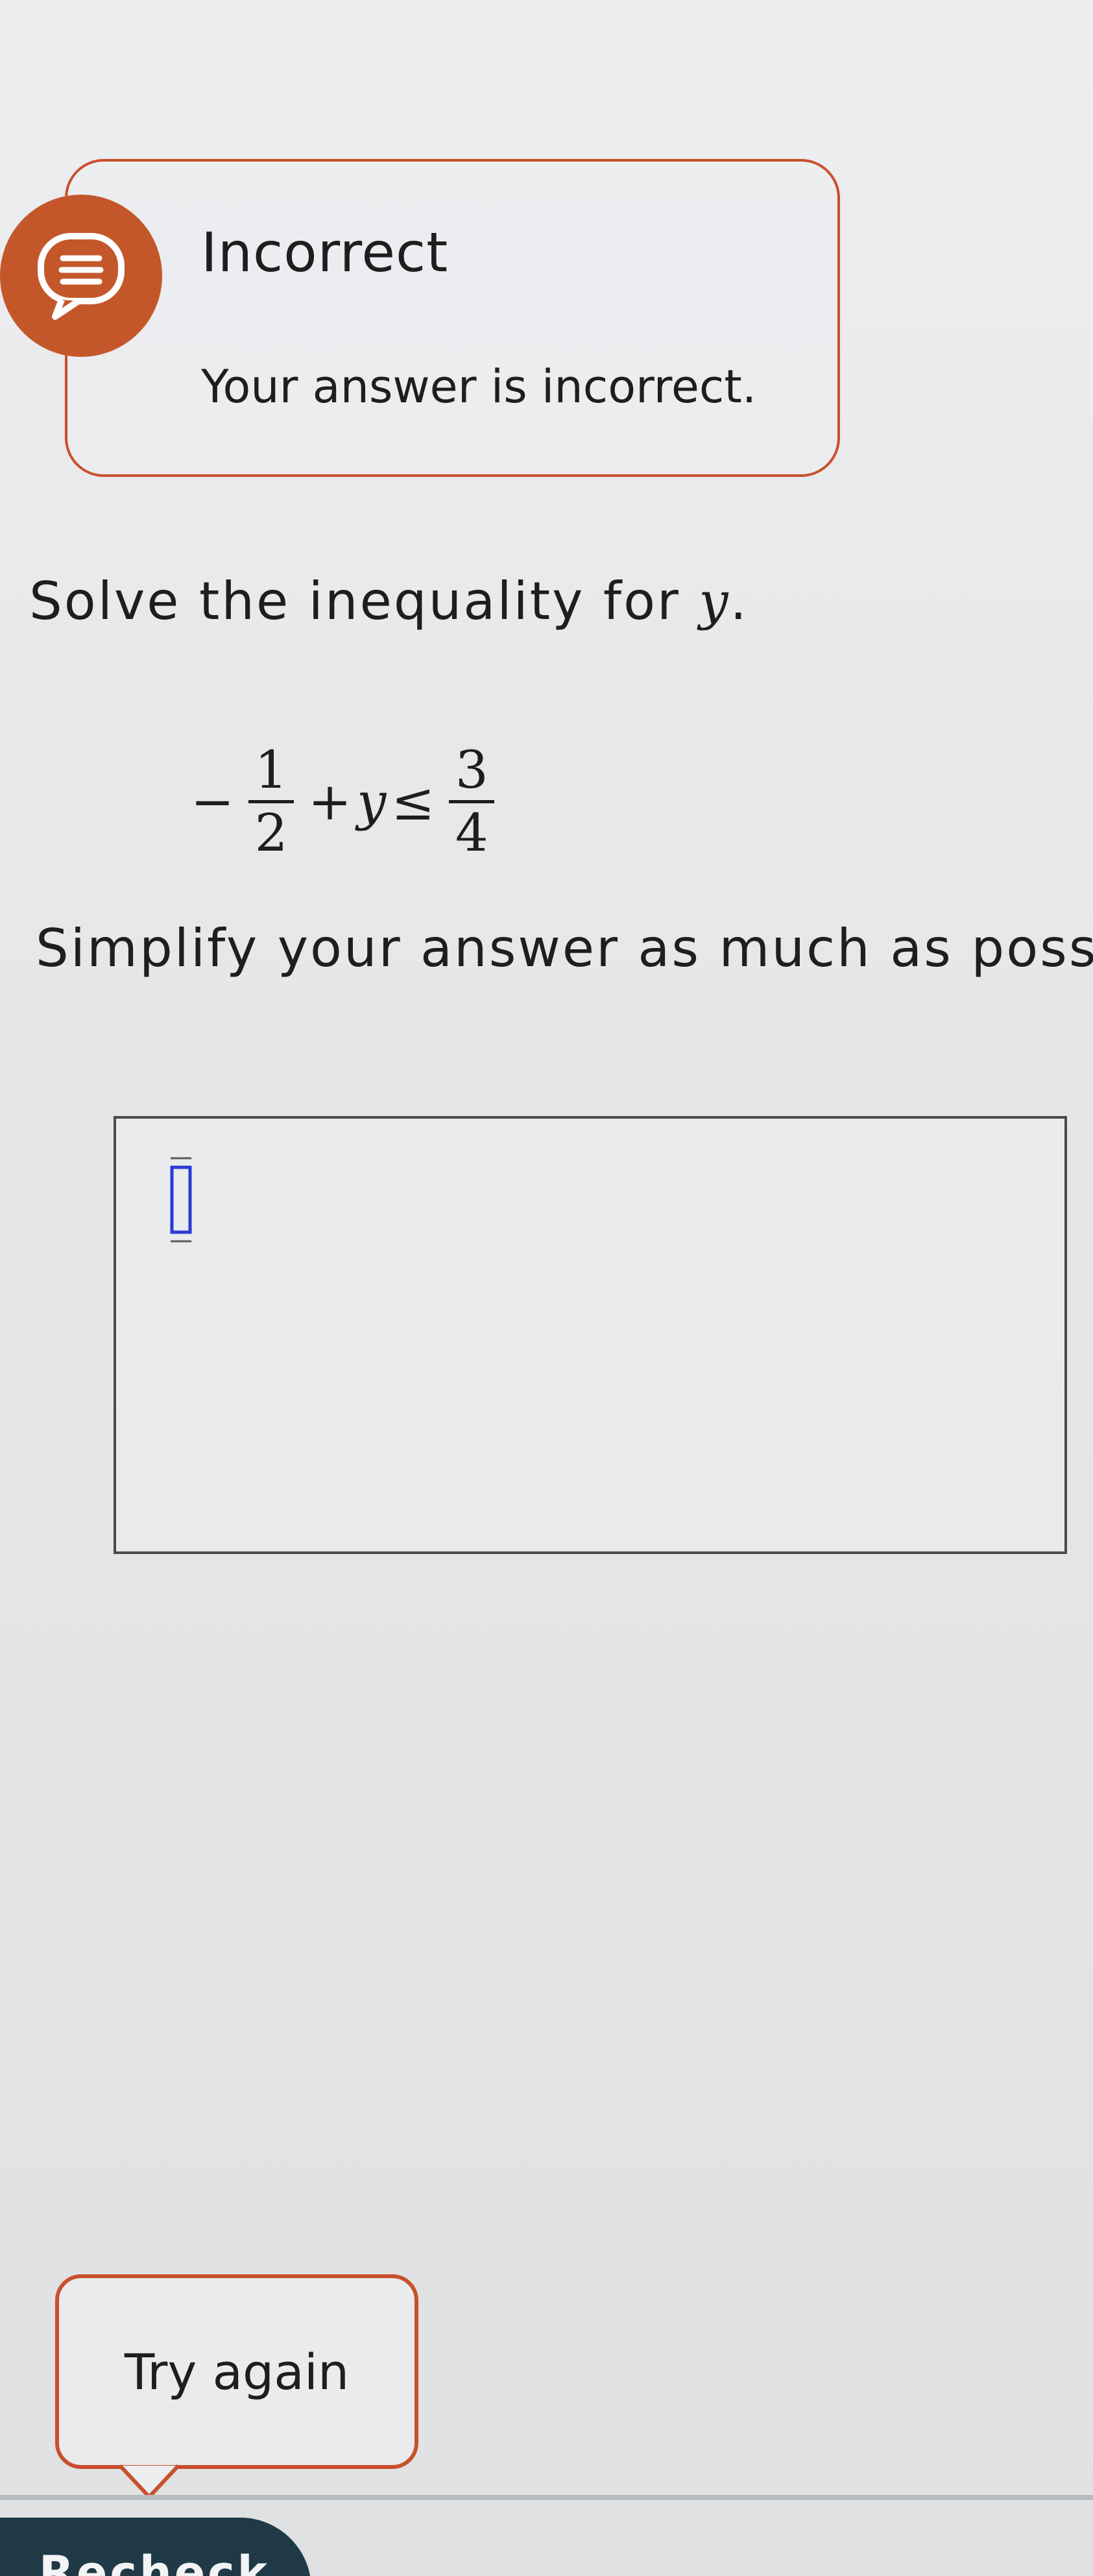  I want to click on bottom-action-label: Recheck, so click(155, 2561).